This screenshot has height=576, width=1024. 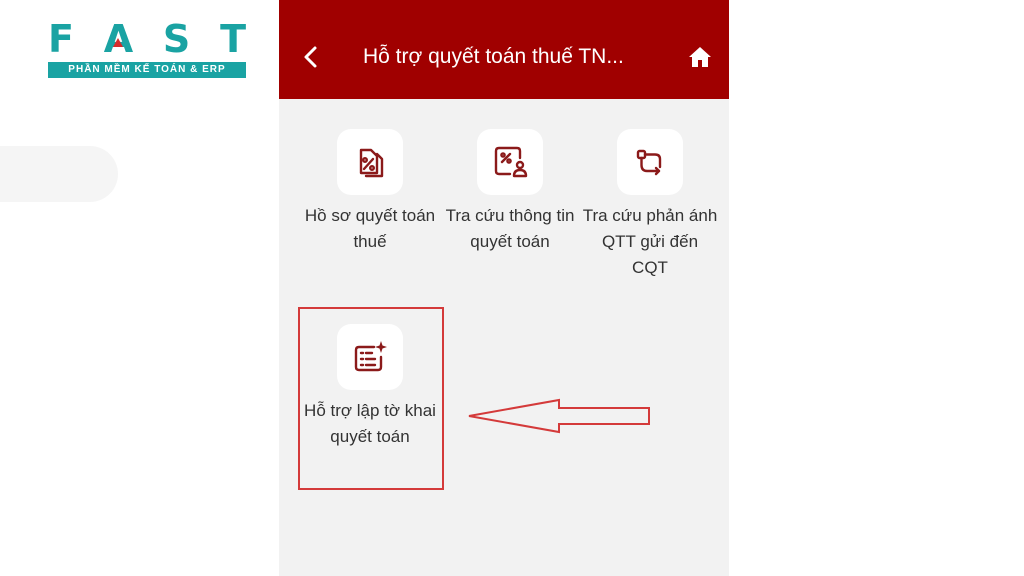 I want to click on fast-logo: F A S T PHẦN MỀM KẾ TOÁN & ERP, so click(x=148, y=49).